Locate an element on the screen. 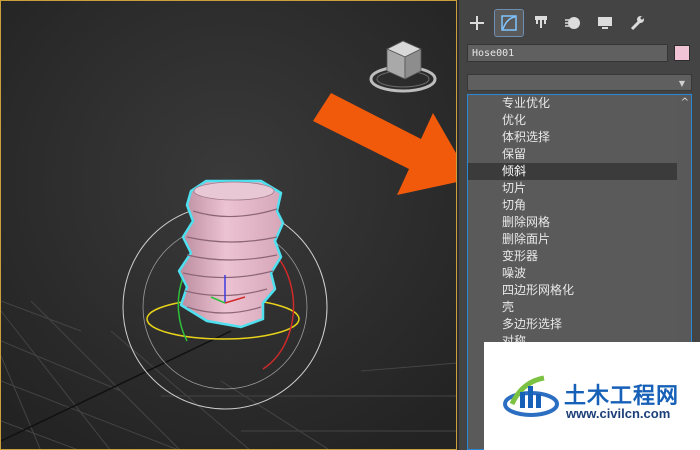 This screenshot has height=450, width=700. modify-icon is located at coordinates (509, 23).